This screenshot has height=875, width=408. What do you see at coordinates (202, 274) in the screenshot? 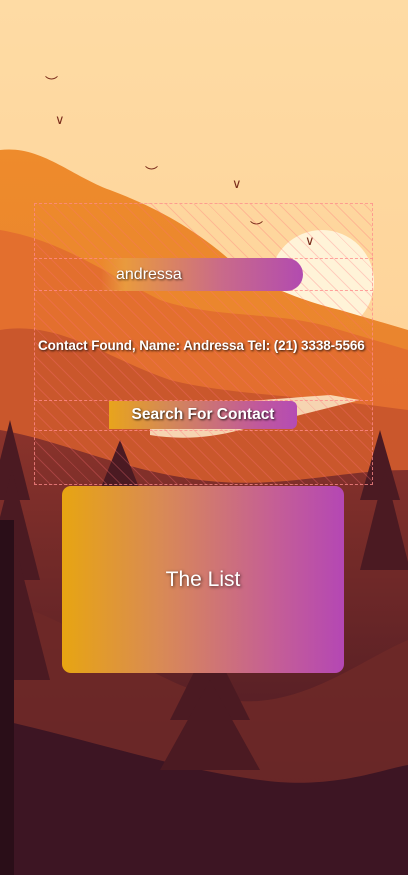
I see `search-input: andressa` at bounding box center [202, 274].